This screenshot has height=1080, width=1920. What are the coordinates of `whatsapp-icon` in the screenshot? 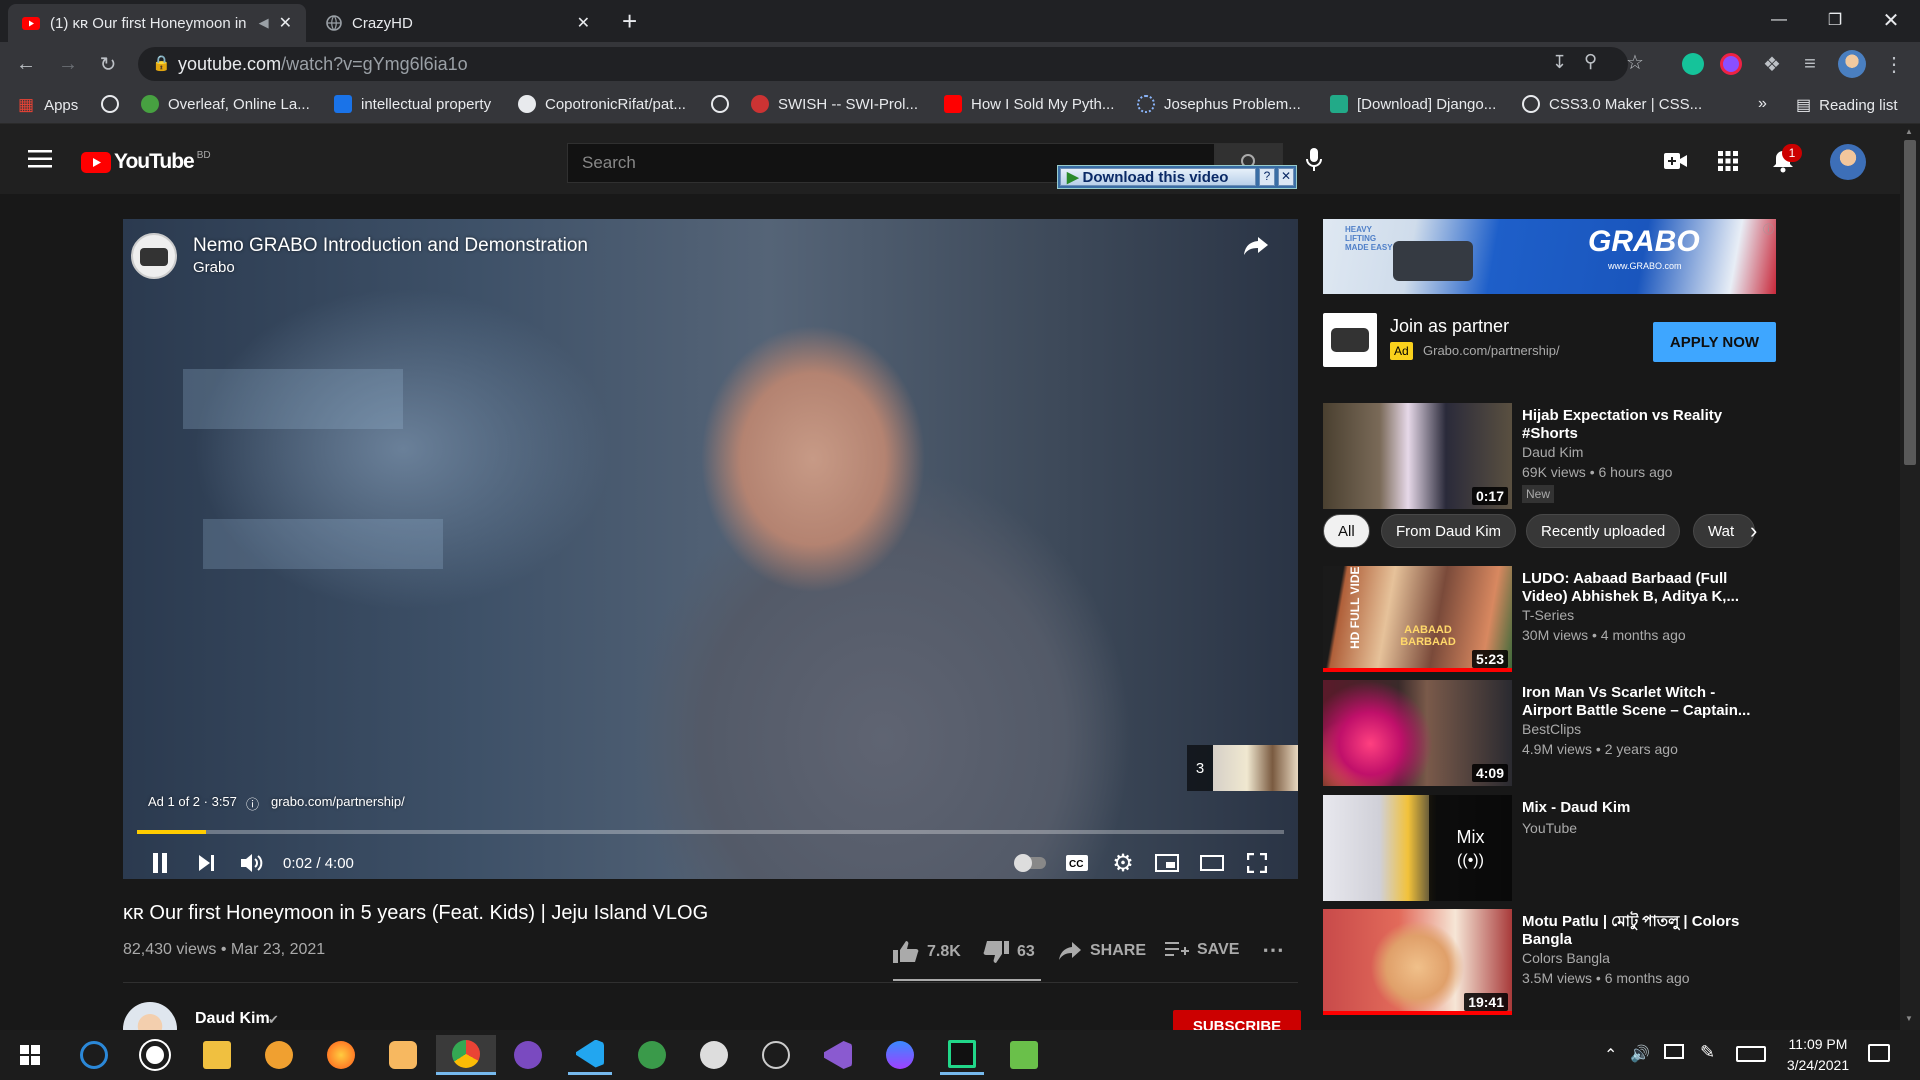 It's located at (155, 1055).